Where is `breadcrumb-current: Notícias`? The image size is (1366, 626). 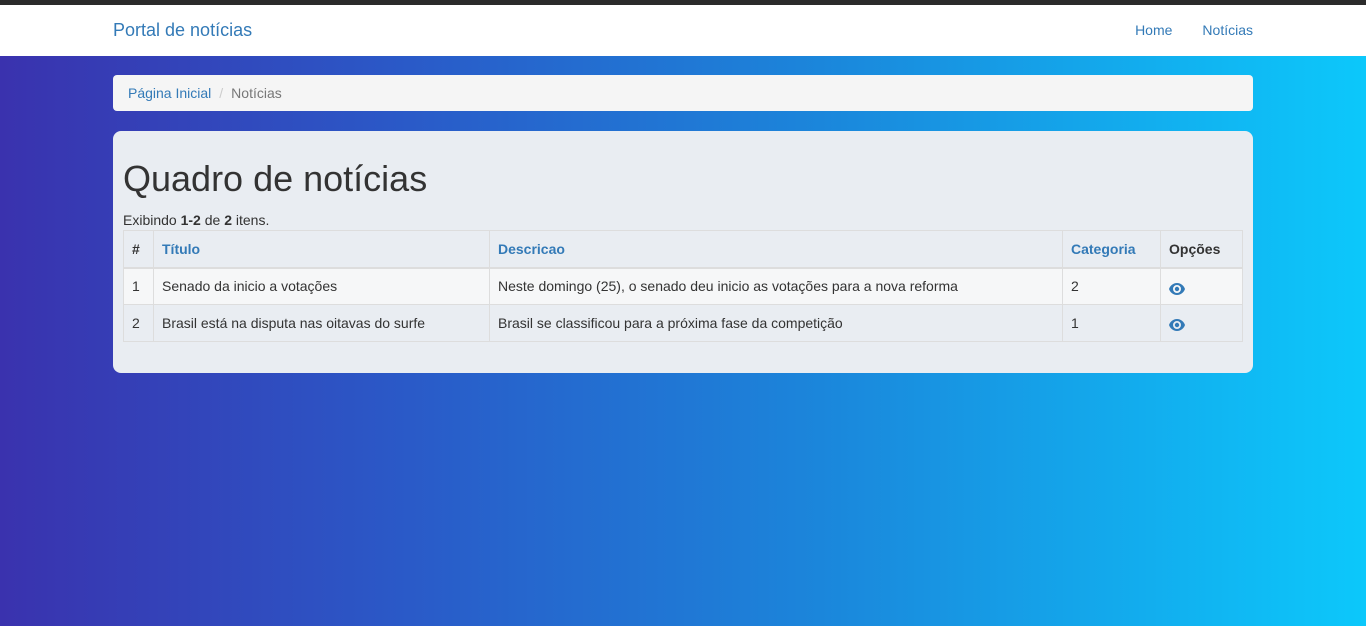
breadcrumb-current: Notícias is located at coordinates (256, 93).